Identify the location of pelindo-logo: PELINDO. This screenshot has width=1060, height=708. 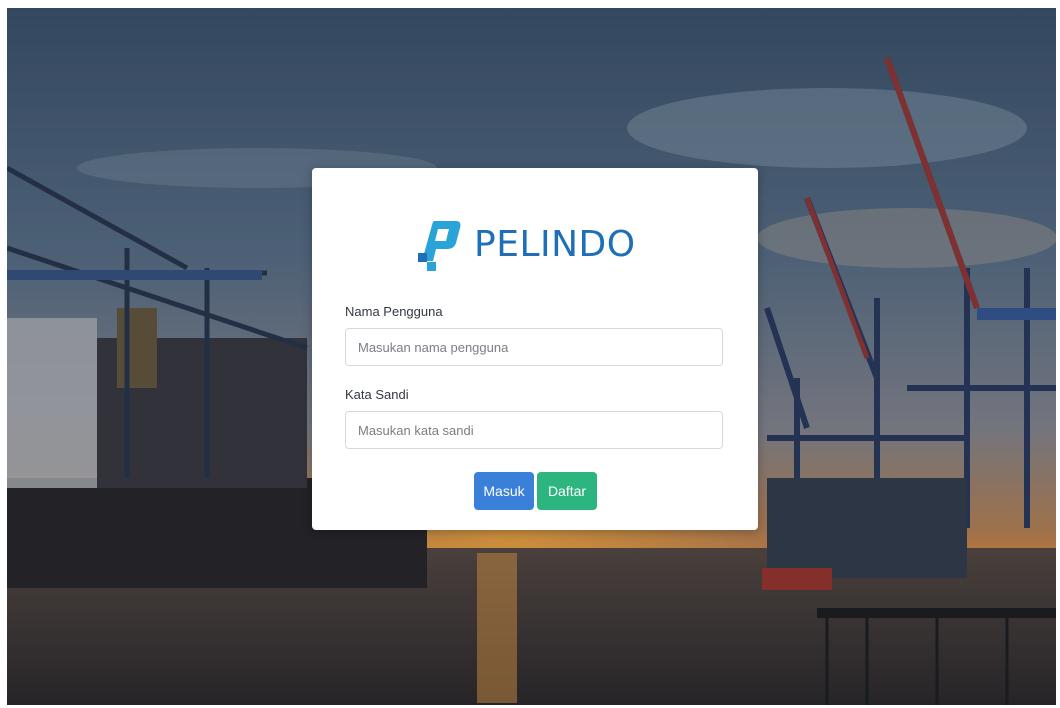
(536, 245).